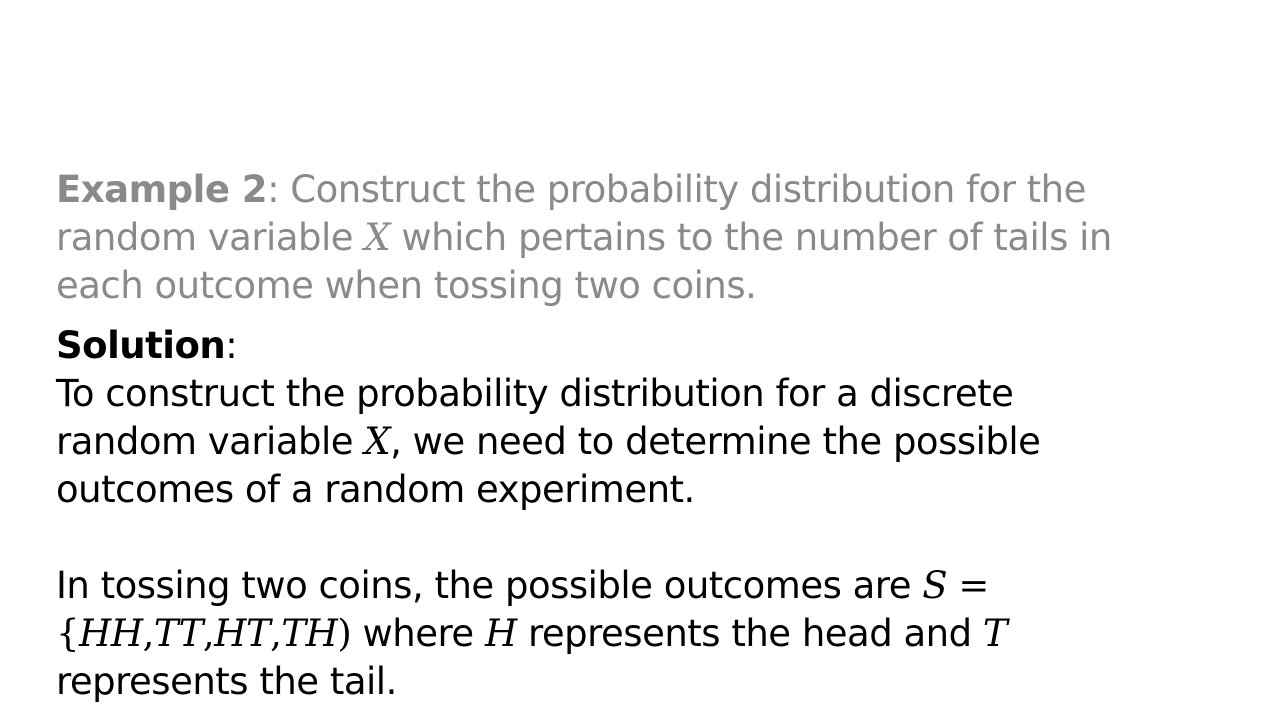  I want to click on solution-paragraph-1-line-3: outcomes of a random experiment., so click(375, 489).